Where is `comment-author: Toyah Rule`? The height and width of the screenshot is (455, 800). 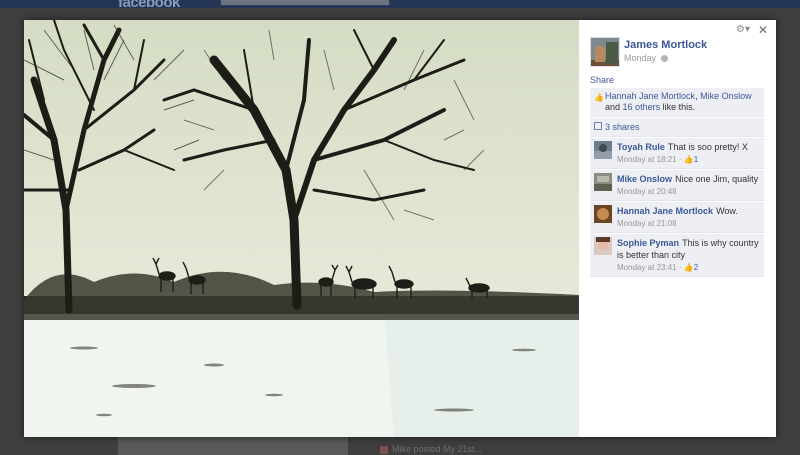
comment-author: Toyah Rule is located at coordinates (641, 147).